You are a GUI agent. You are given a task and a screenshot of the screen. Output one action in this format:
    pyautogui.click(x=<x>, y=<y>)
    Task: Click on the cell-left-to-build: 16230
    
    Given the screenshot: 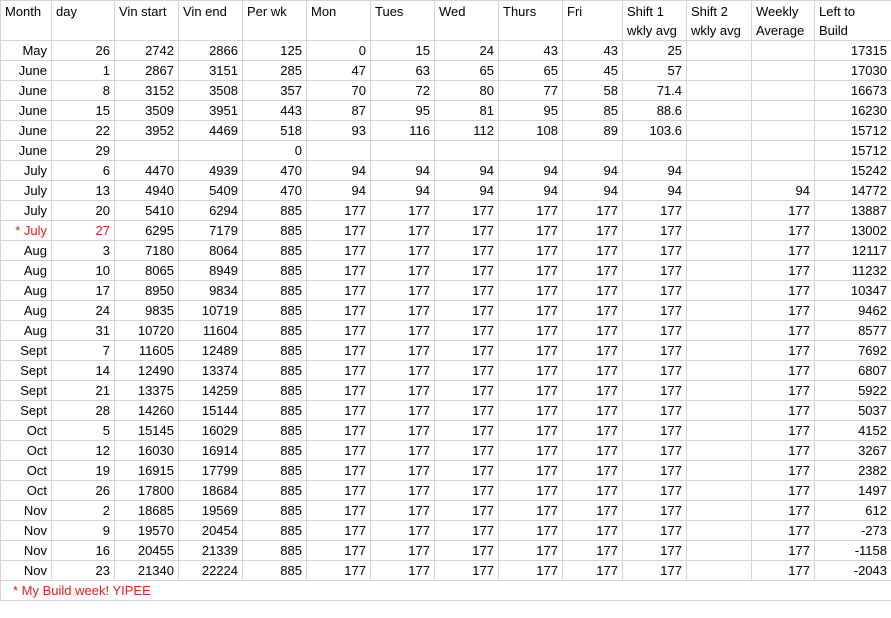 What is the action you would take?
    pyautogui.click(x=852, y=110)
    